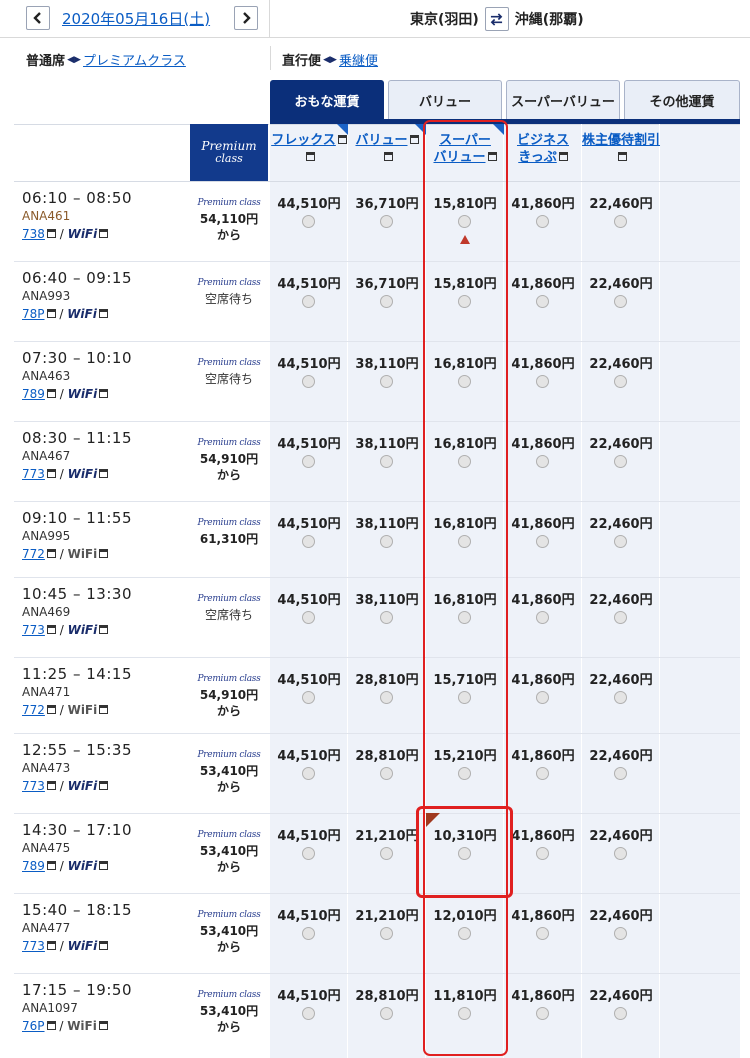 The image size is (750, 1058). Describe the element at coordinates (465, 140) in the screenshot. I see `column-header-label: スーパー` at that location.